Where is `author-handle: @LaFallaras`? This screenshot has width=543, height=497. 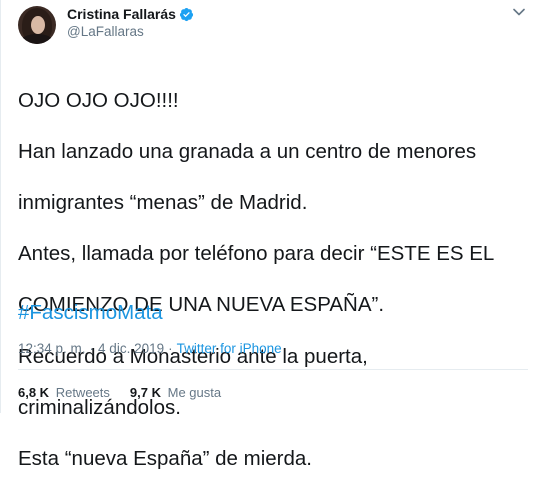
author-handle: @LaFallaras is located at coordinates (105, 31).